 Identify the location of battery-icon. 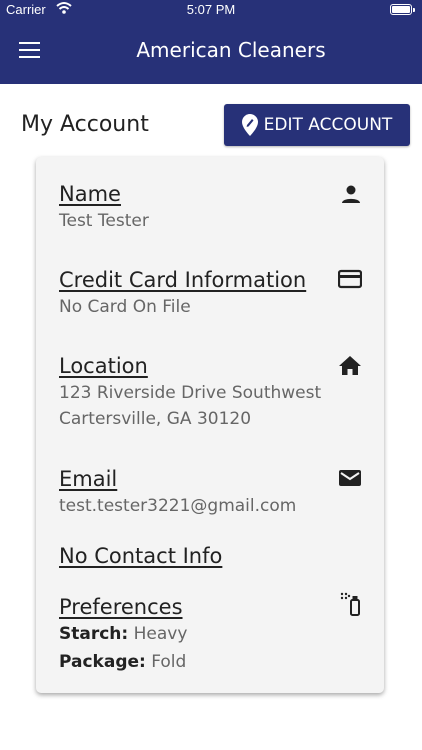
(402, 9).